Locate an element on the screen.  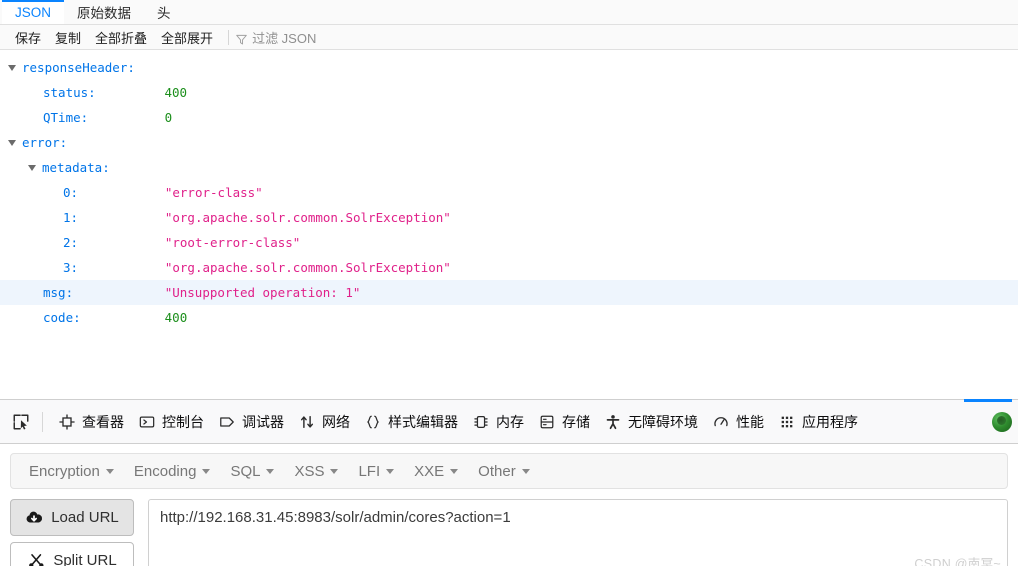
hackbar-menu-encoding: Encoding is located at coordinates (172, 471).